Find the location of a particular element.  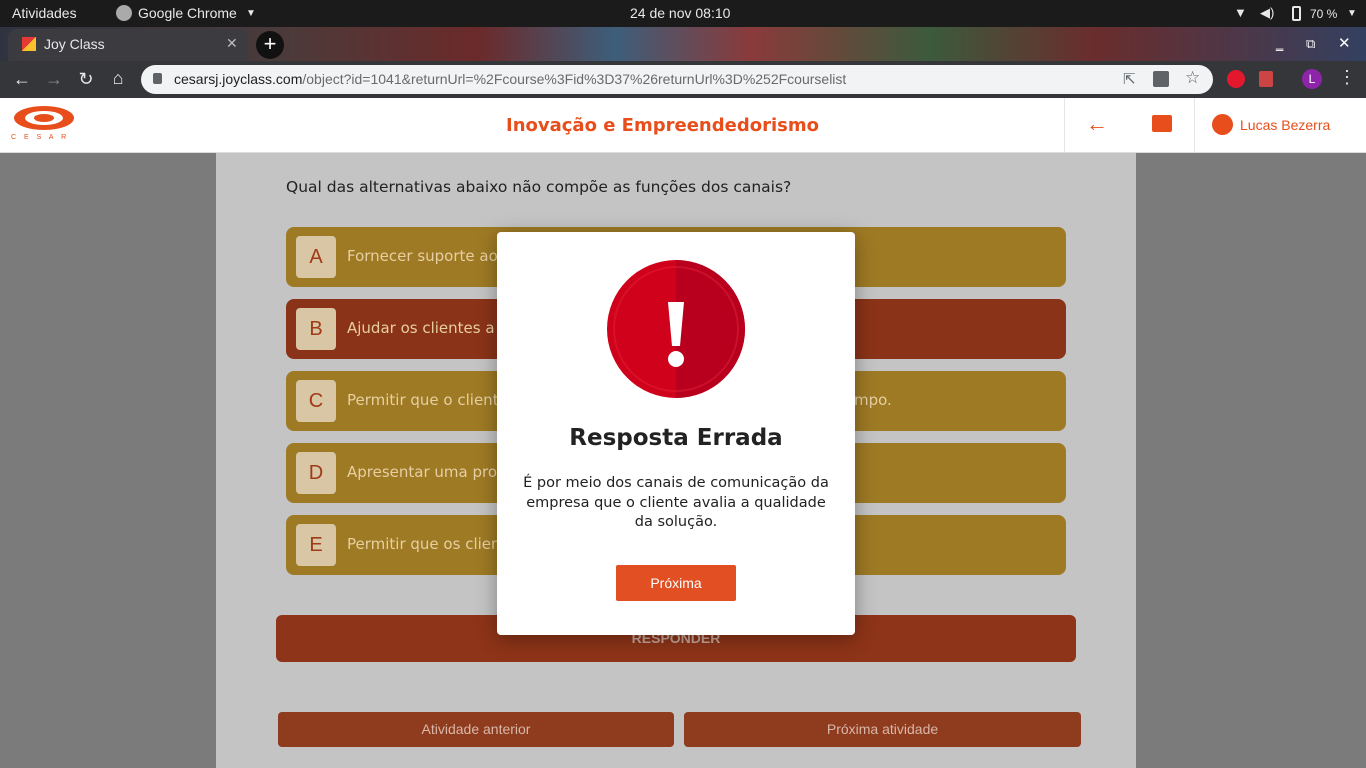

course-title: Inovação e Empreendedorismo is located at coordinates (662, 125).